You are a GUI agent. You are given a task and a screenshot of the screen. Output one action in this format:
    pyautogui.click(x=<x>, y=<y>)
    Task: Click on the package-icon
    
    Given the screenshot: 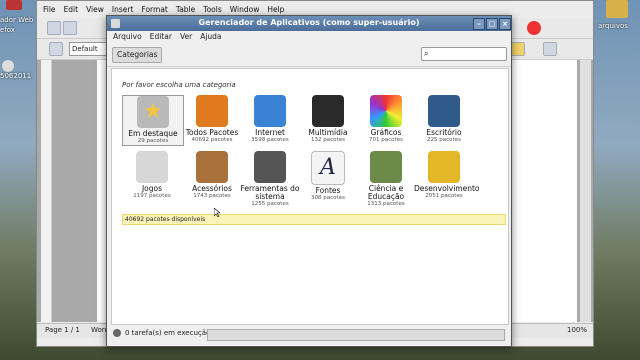 What is the action you would take?
    pyautogui.click(x=212, y=111)
    